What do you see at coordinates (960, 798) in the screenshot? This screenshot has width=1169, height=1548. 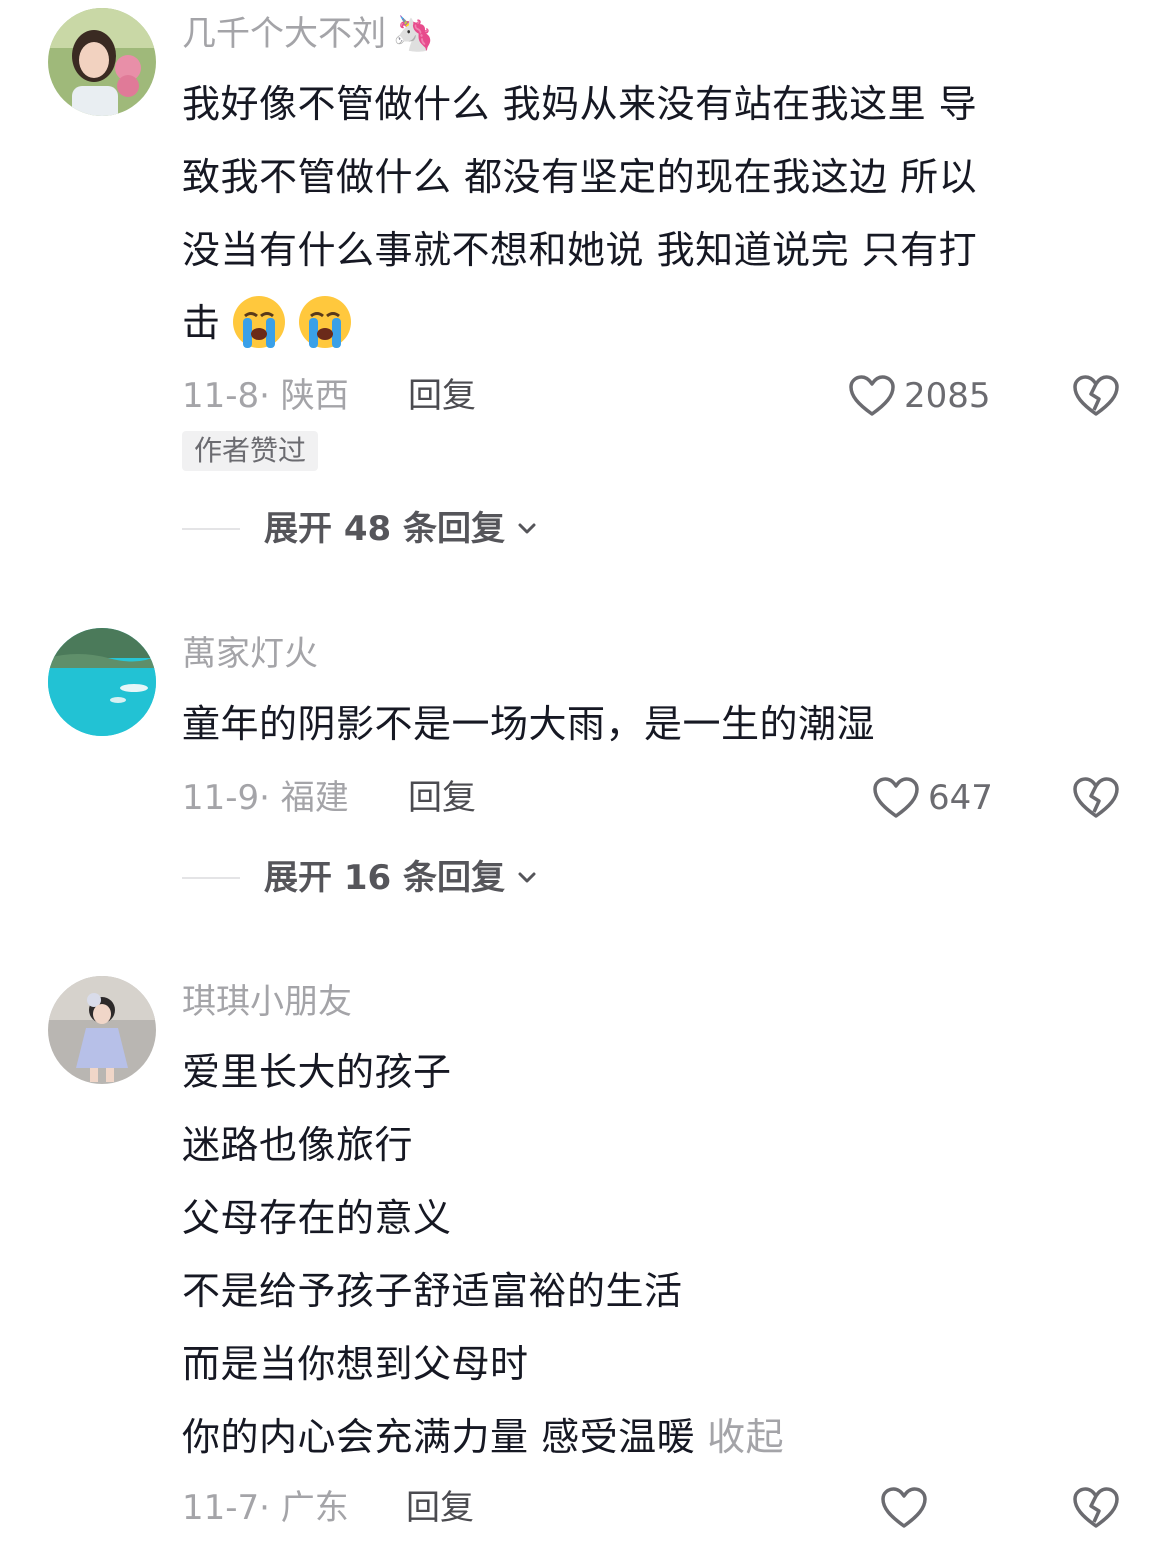 I see `like-count: 647` at bounding box center [960, 798].